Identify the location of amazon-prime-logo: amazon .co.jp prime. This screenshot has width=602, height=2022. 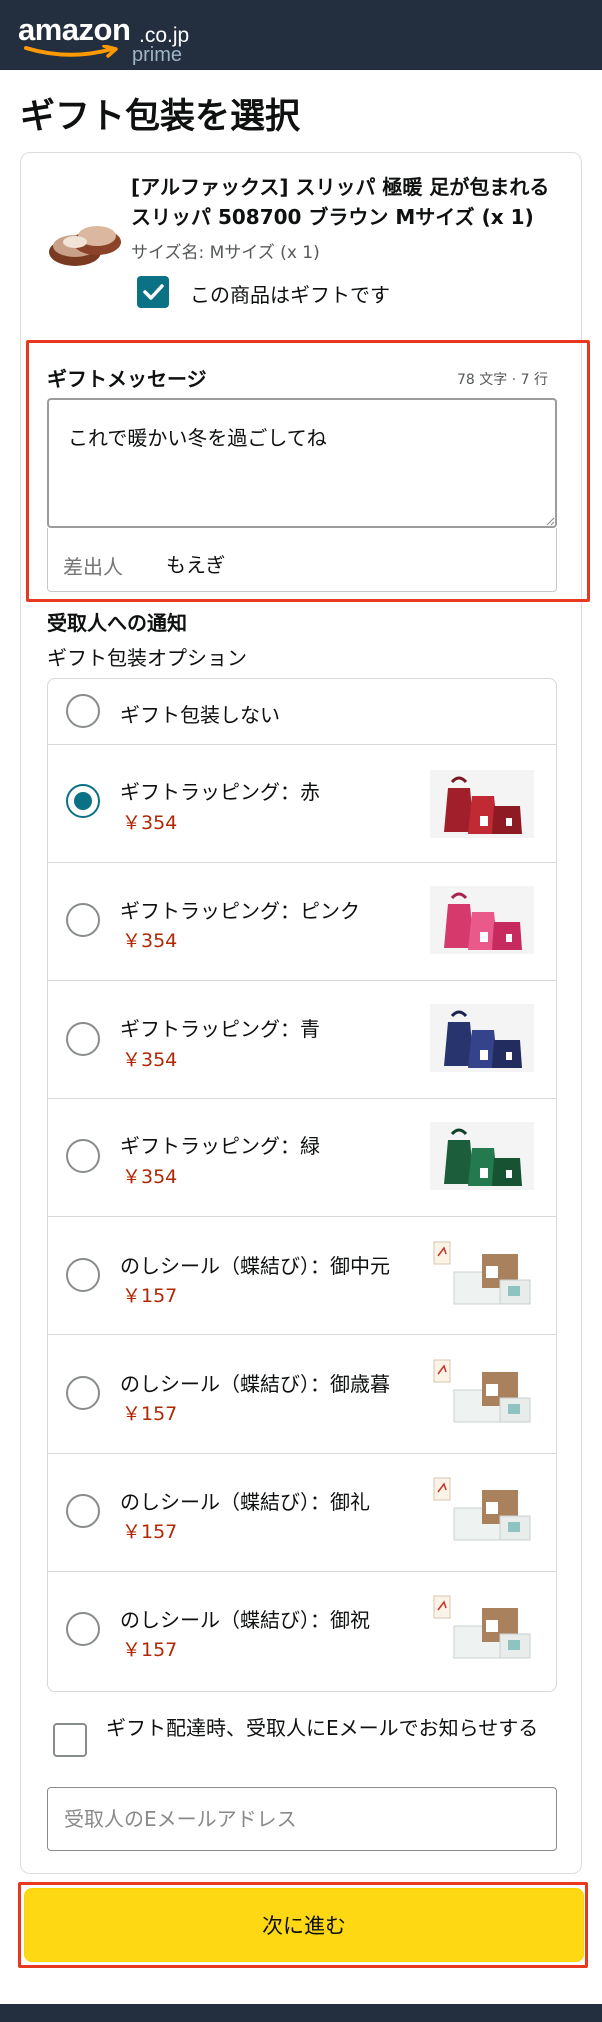
(108, 38).